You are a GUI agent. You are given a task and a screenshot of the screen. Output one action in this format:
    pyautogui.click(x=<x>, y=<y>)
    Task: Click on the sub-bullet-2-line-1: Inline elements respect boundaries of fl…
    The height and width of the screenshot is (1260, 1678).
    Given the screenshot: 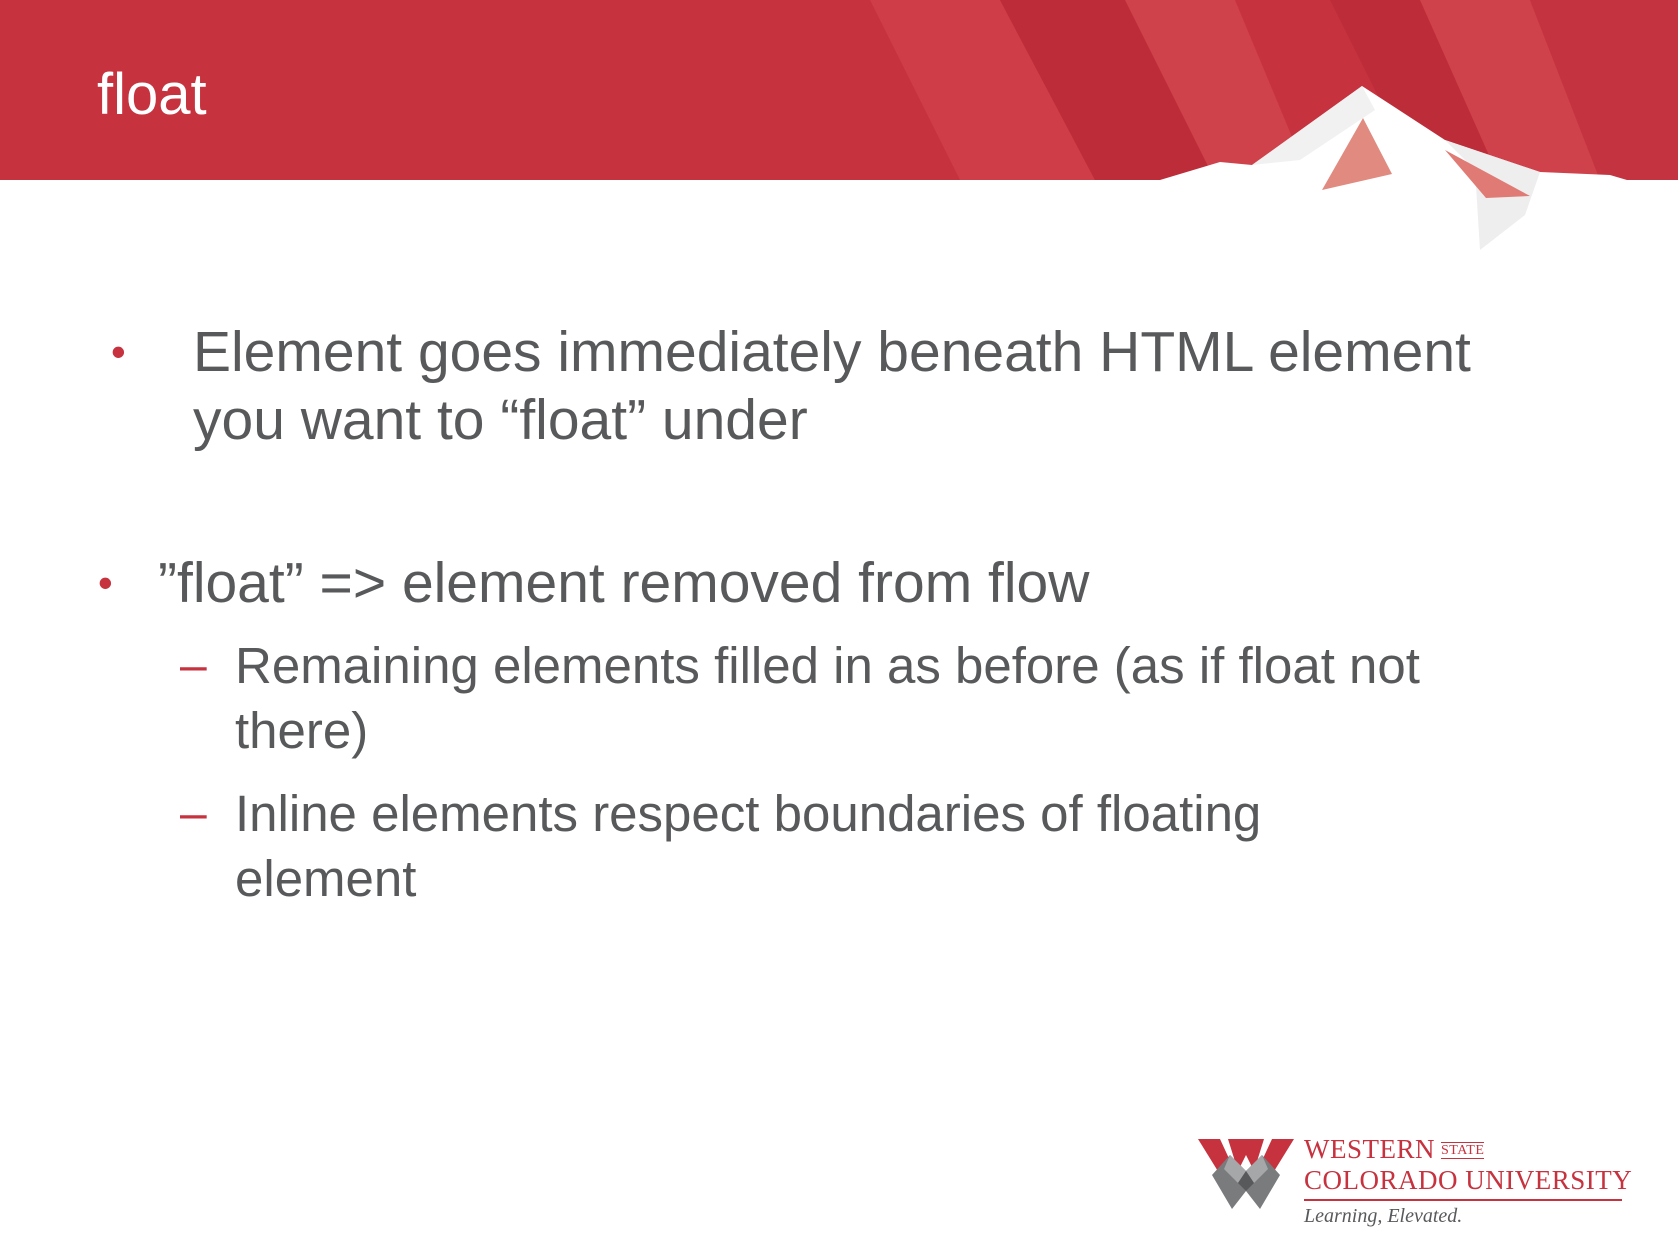 What is the action you would take?
    pyautogui.click(x=748, y=813)
    